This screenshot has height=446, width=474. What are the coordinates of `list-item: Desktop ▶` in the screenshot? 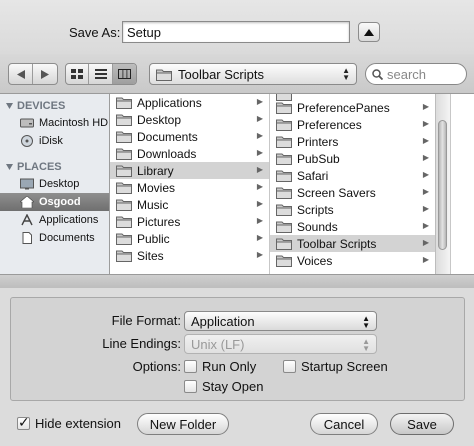 It's located at (189, 119).